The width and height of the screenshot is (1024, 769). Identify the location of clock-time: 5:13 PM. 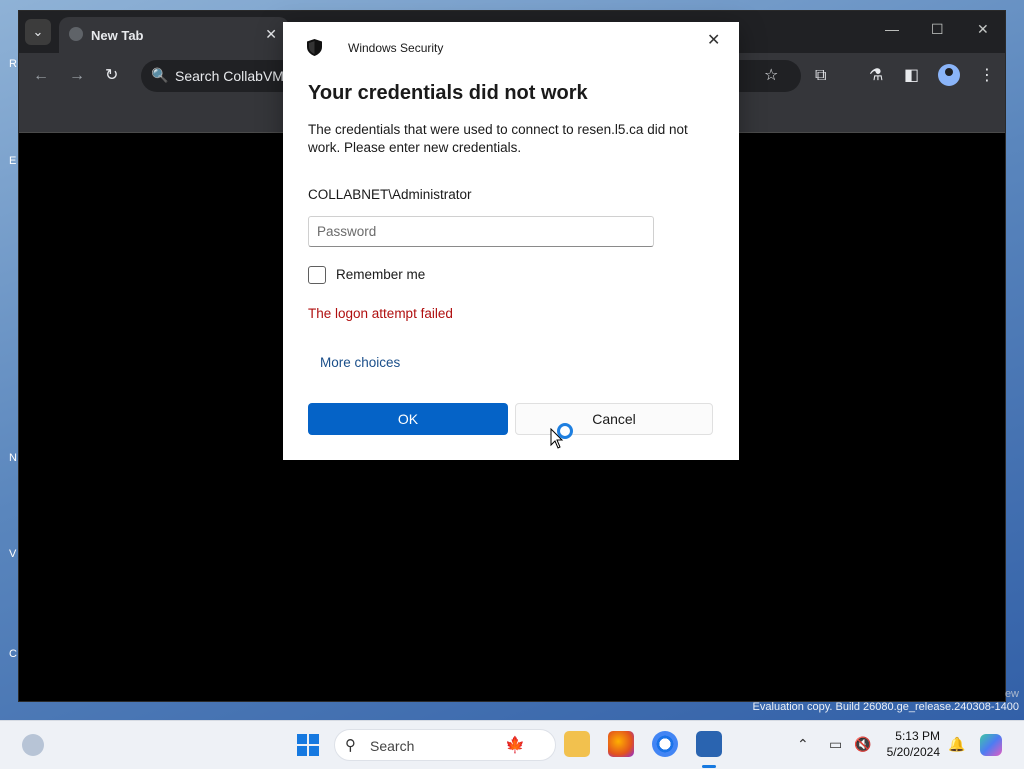
(917, 736).